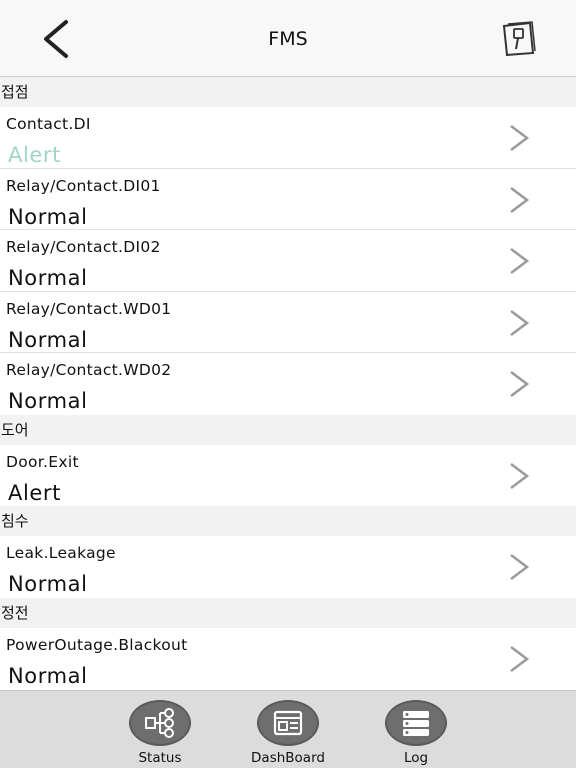  I want to click on page-title: FMS, so click(288, 39).